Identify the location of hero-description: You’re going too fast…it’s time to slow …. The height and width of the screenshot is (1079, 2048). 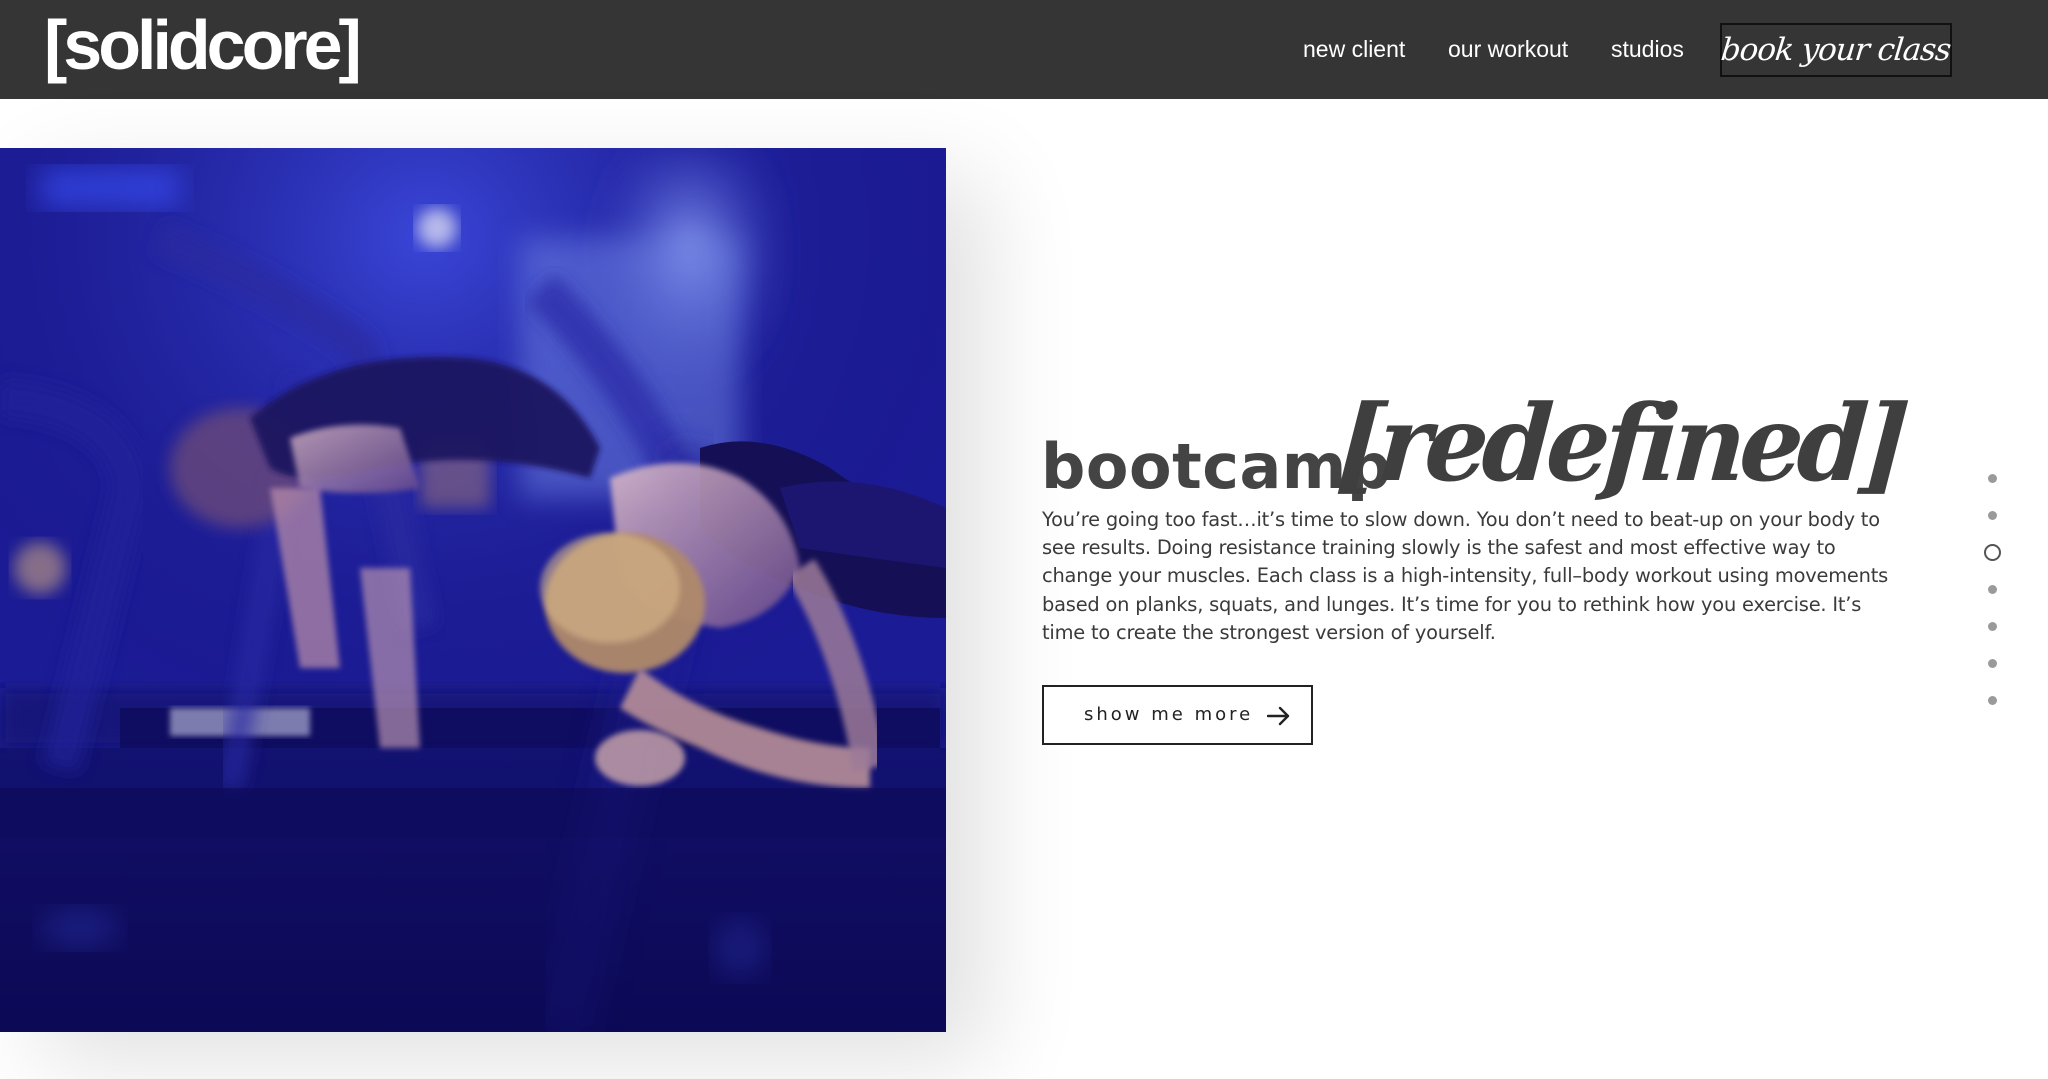
(1465, 576).